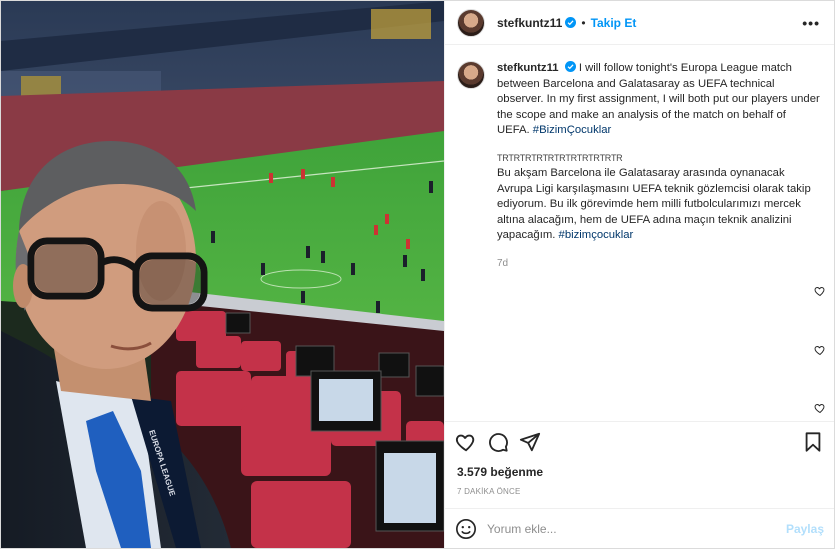  I want to click on hashtag-link-en: #BizimÇocuklar, so click(572, 130).